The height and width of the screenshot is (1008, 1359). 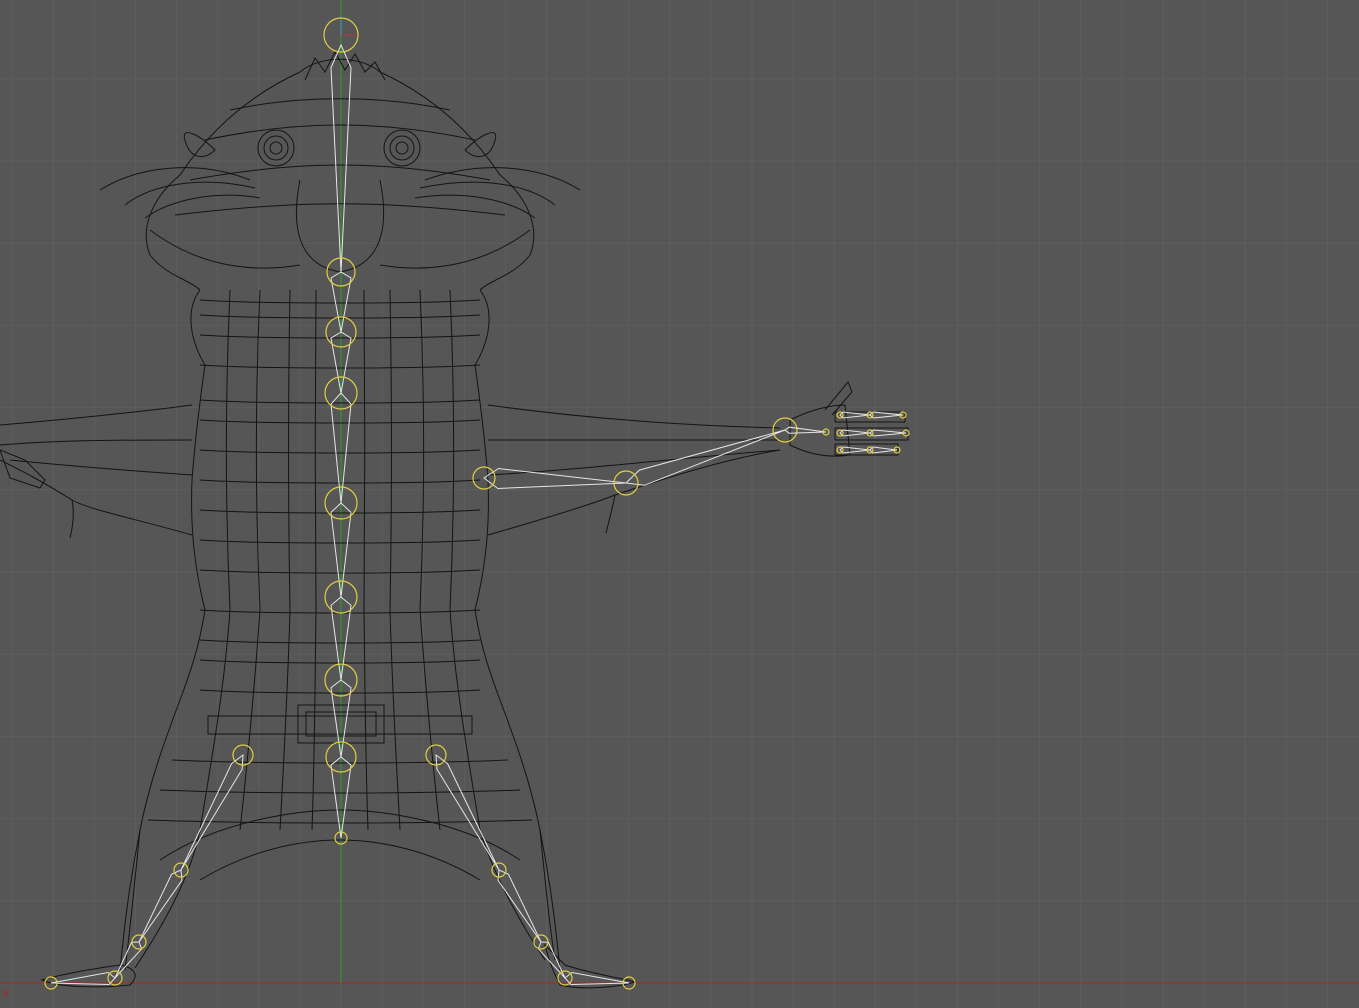 I want to click on torso-outline-left, so click(x=162, y=630).